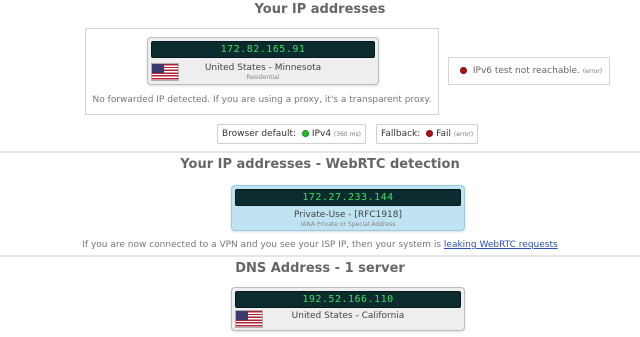  Describe the element at coordinates (263, 68) in the screenshot. I see `ip-location: United States - Minnesota` at that location.